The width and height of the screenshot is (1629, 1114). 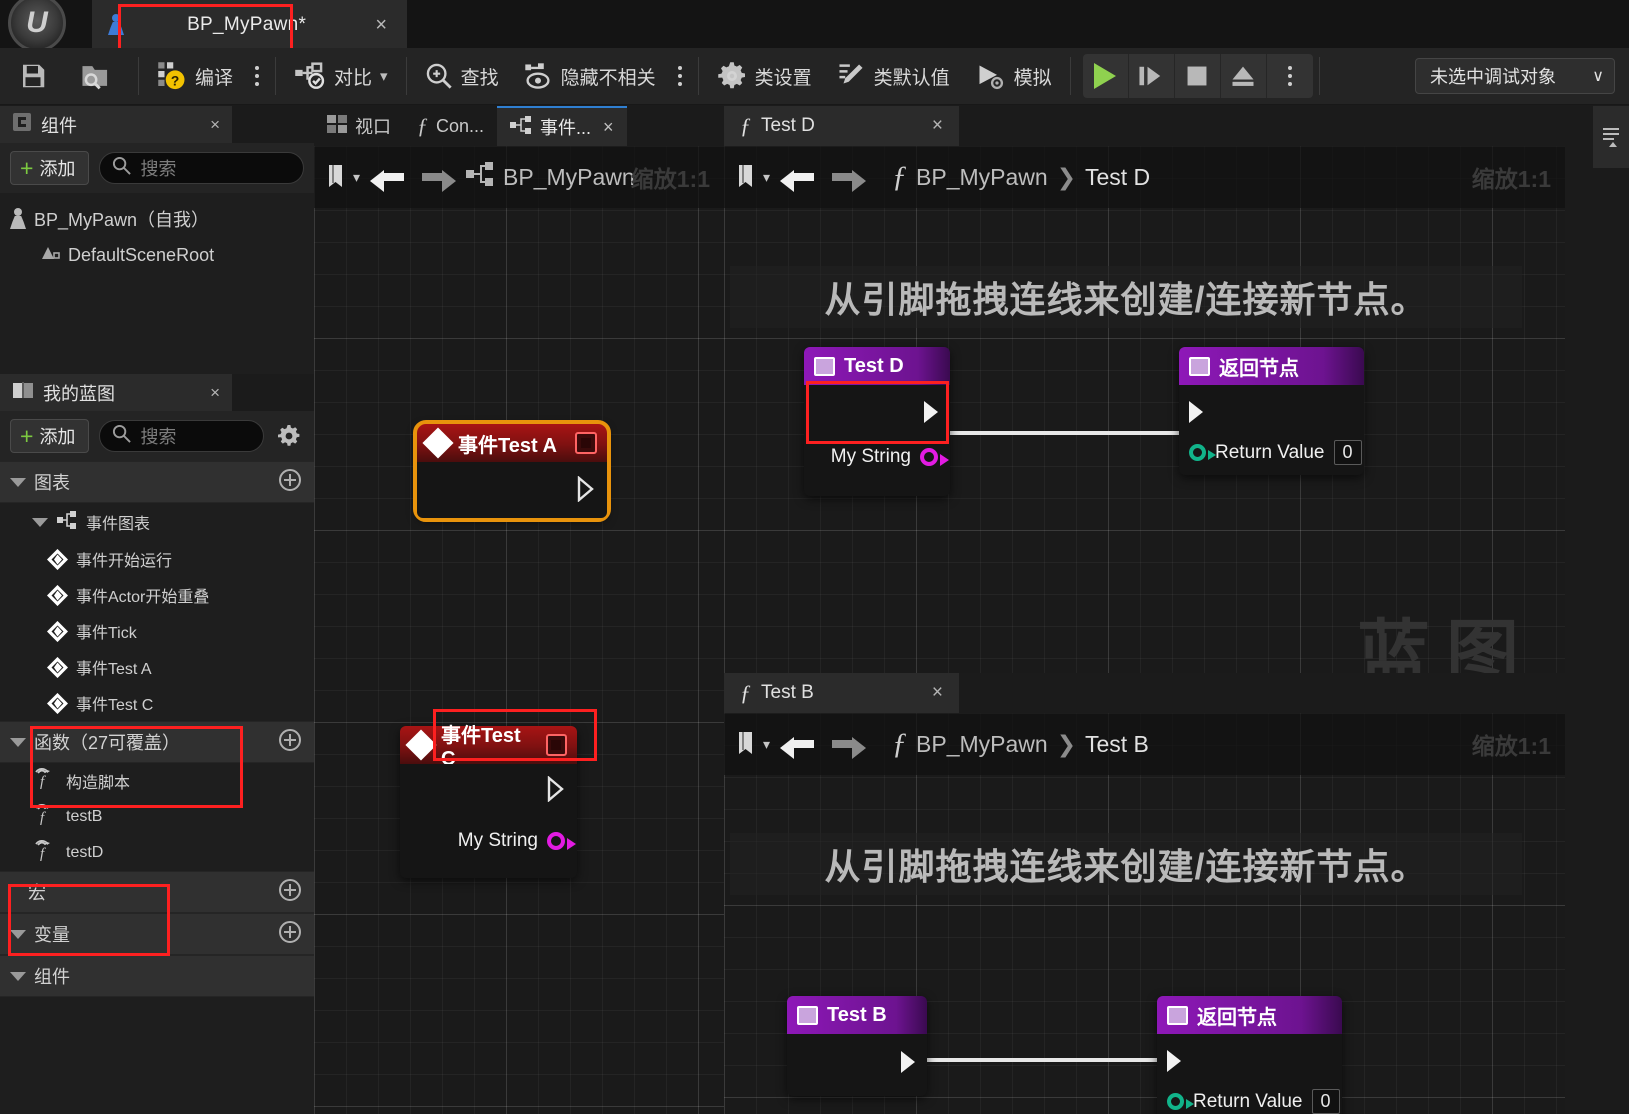 I want to click on event-graph-zoom-label: 缩放1:1, so click(x=670, y=179).